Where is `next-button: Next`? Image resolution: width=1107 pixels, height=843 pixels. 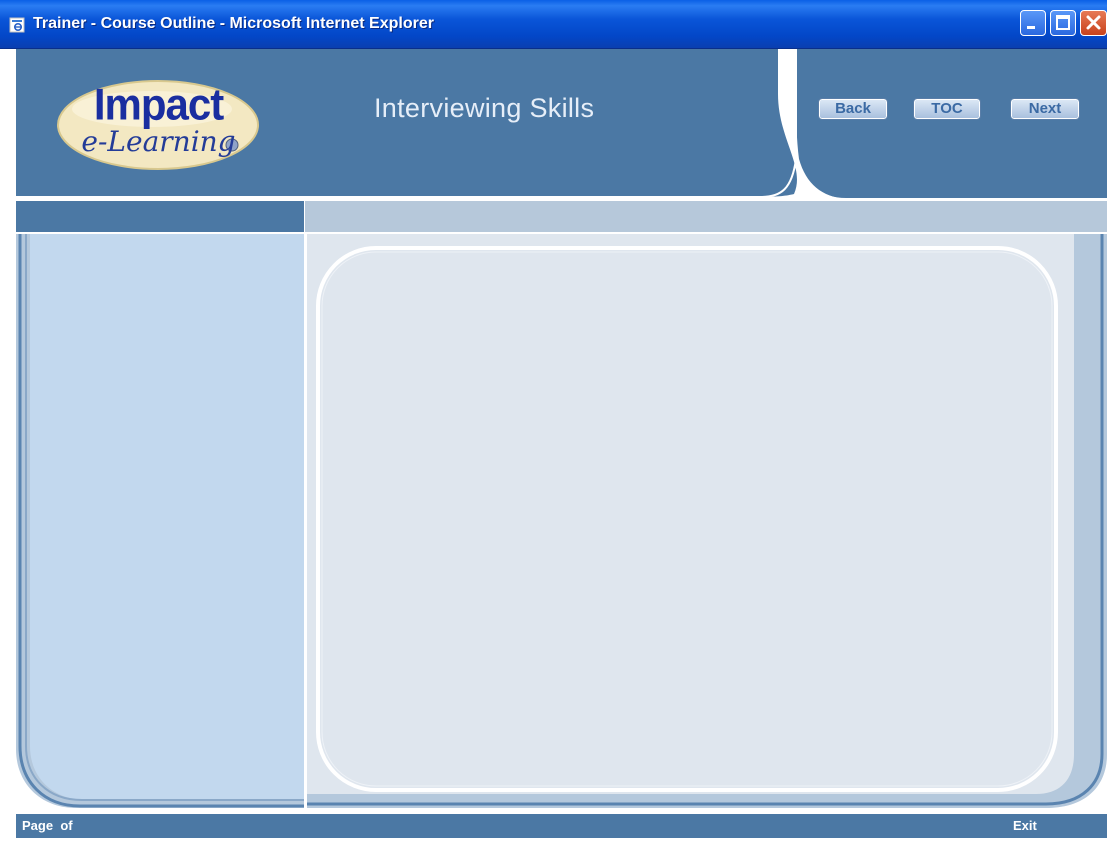 next-button: Next is located at coordinates (1045, 109).